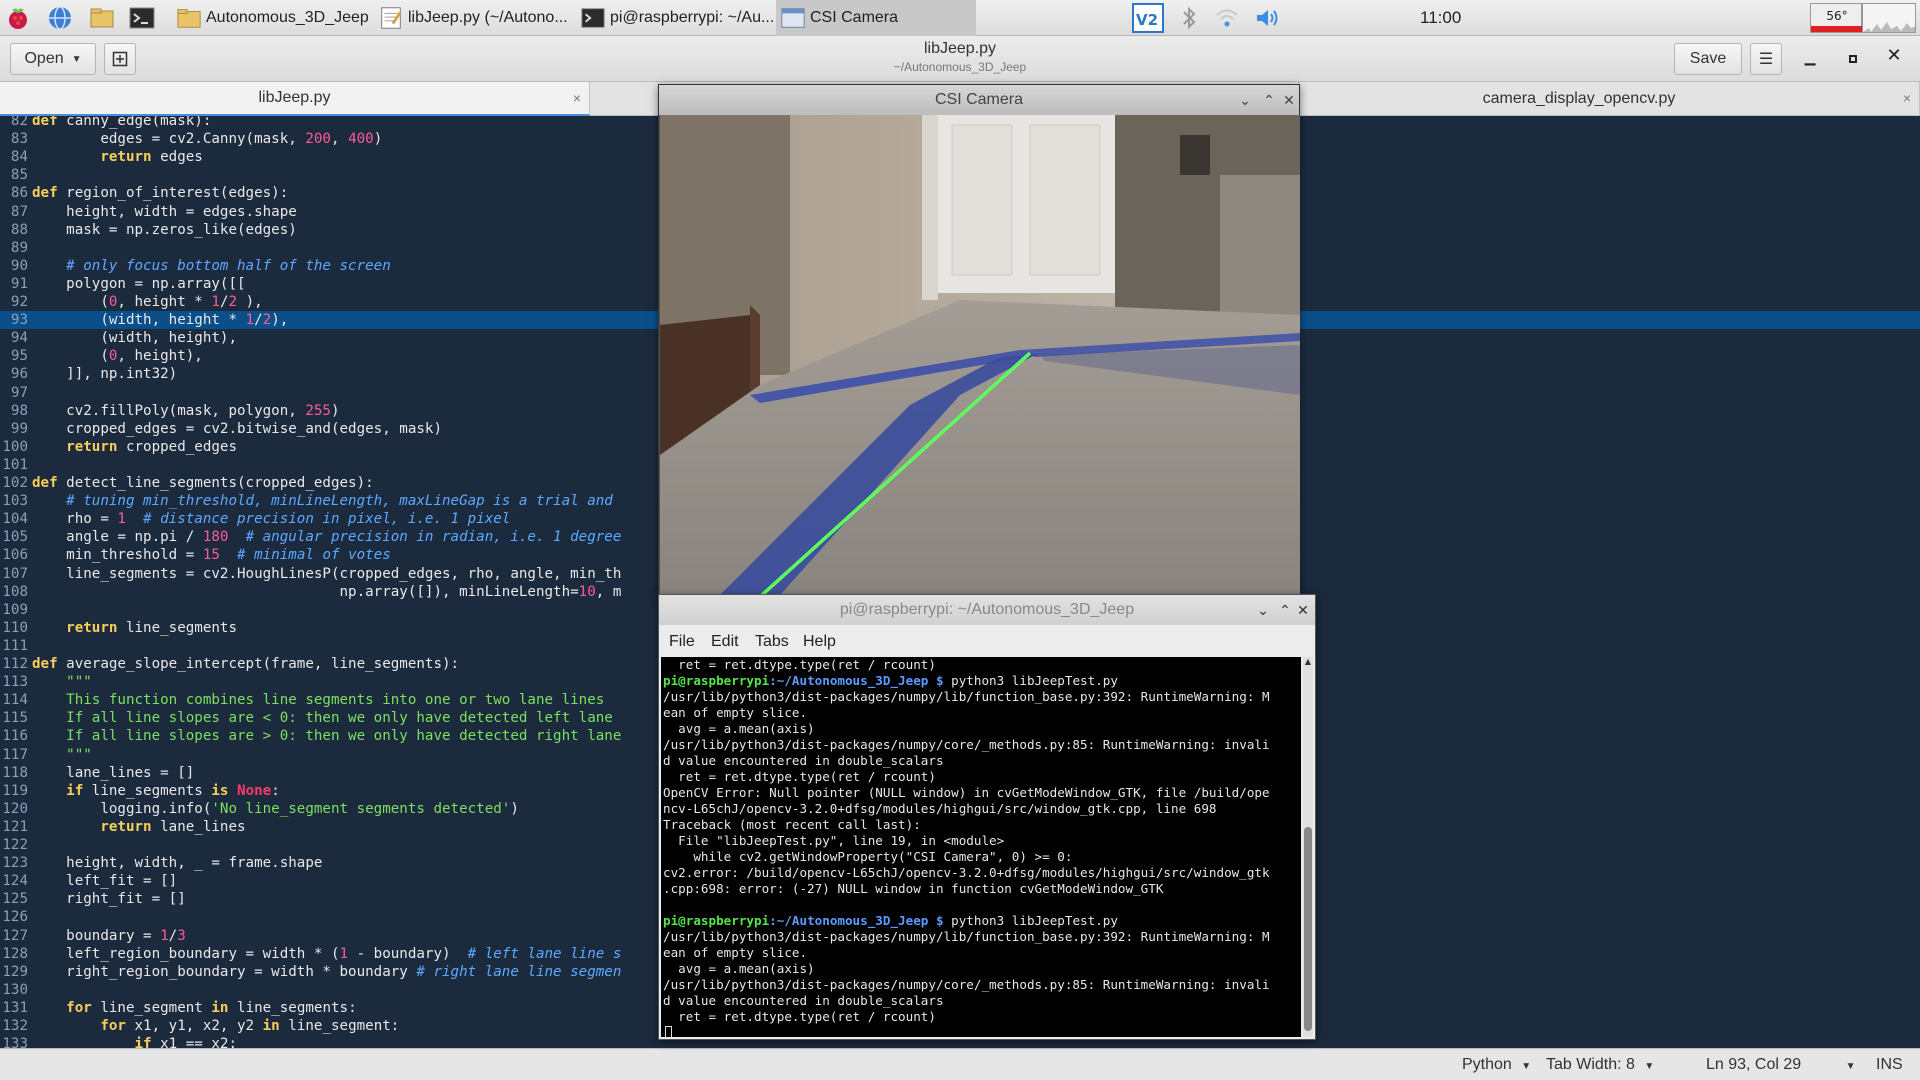 The image size is (1920, 1080). Describe the element at coordinates (1609, 99) in the screenshot. I see `tab-camera-display: camera_display_opencv.py ×` at that location.